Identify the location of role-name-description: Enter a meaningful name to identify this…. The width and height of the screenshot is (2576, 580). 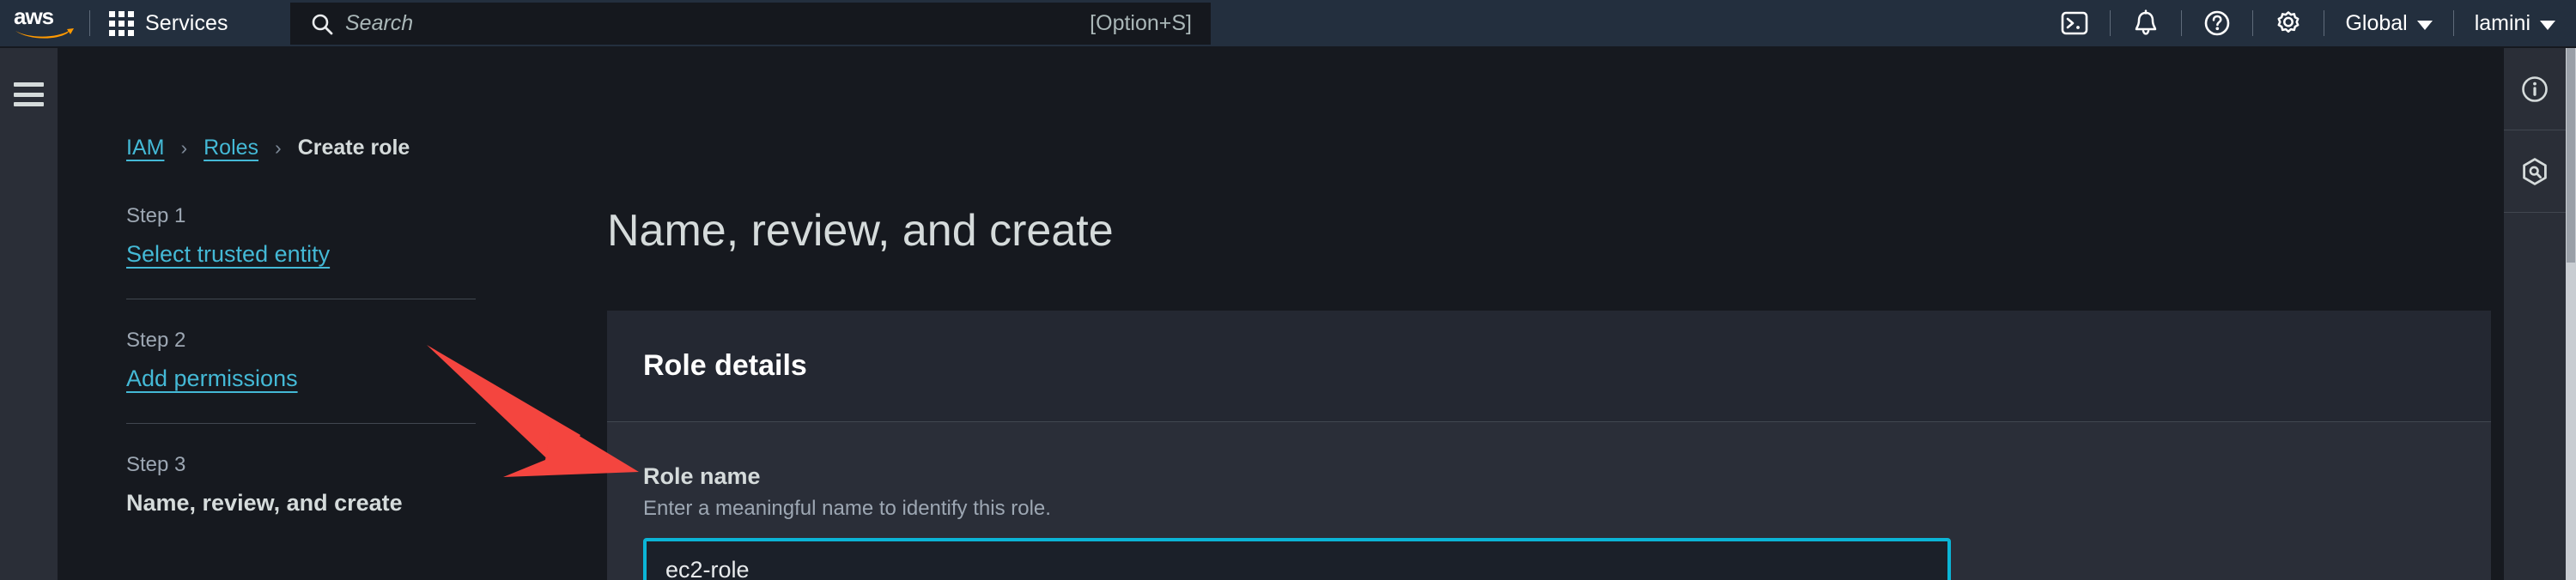
(847, 509).